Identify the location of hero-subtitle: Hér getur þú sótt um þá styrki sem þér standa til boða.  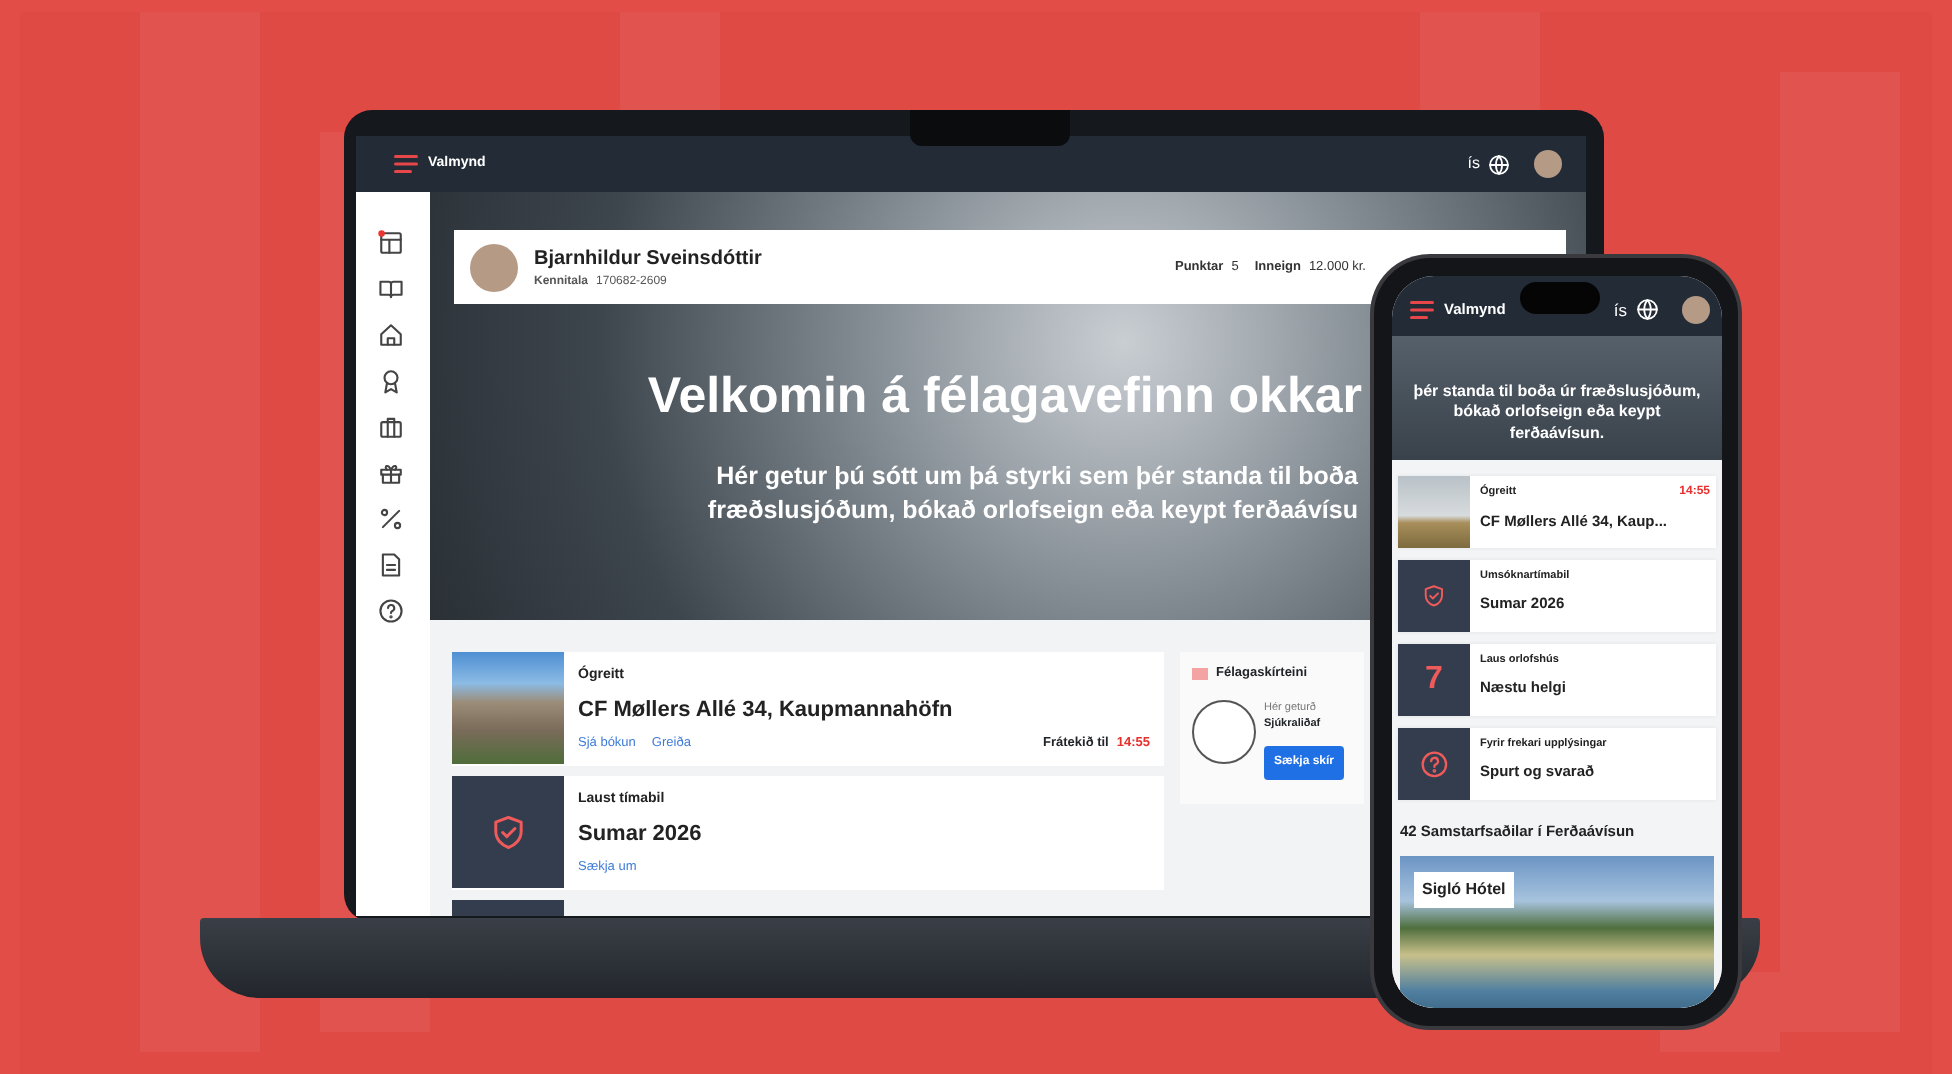
(1037, 476).